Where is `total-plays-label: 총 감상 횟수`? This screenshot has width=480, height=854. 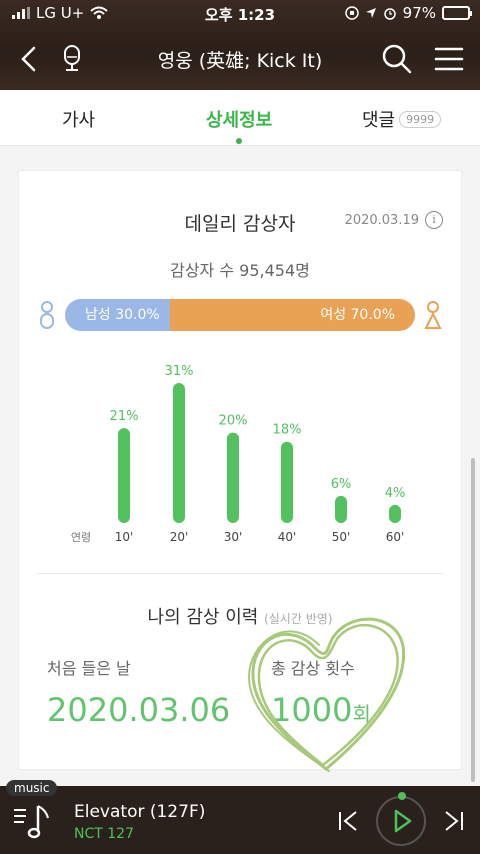 total-plays-label: 총 감상 횟수 is located at coordinates (313, 668).